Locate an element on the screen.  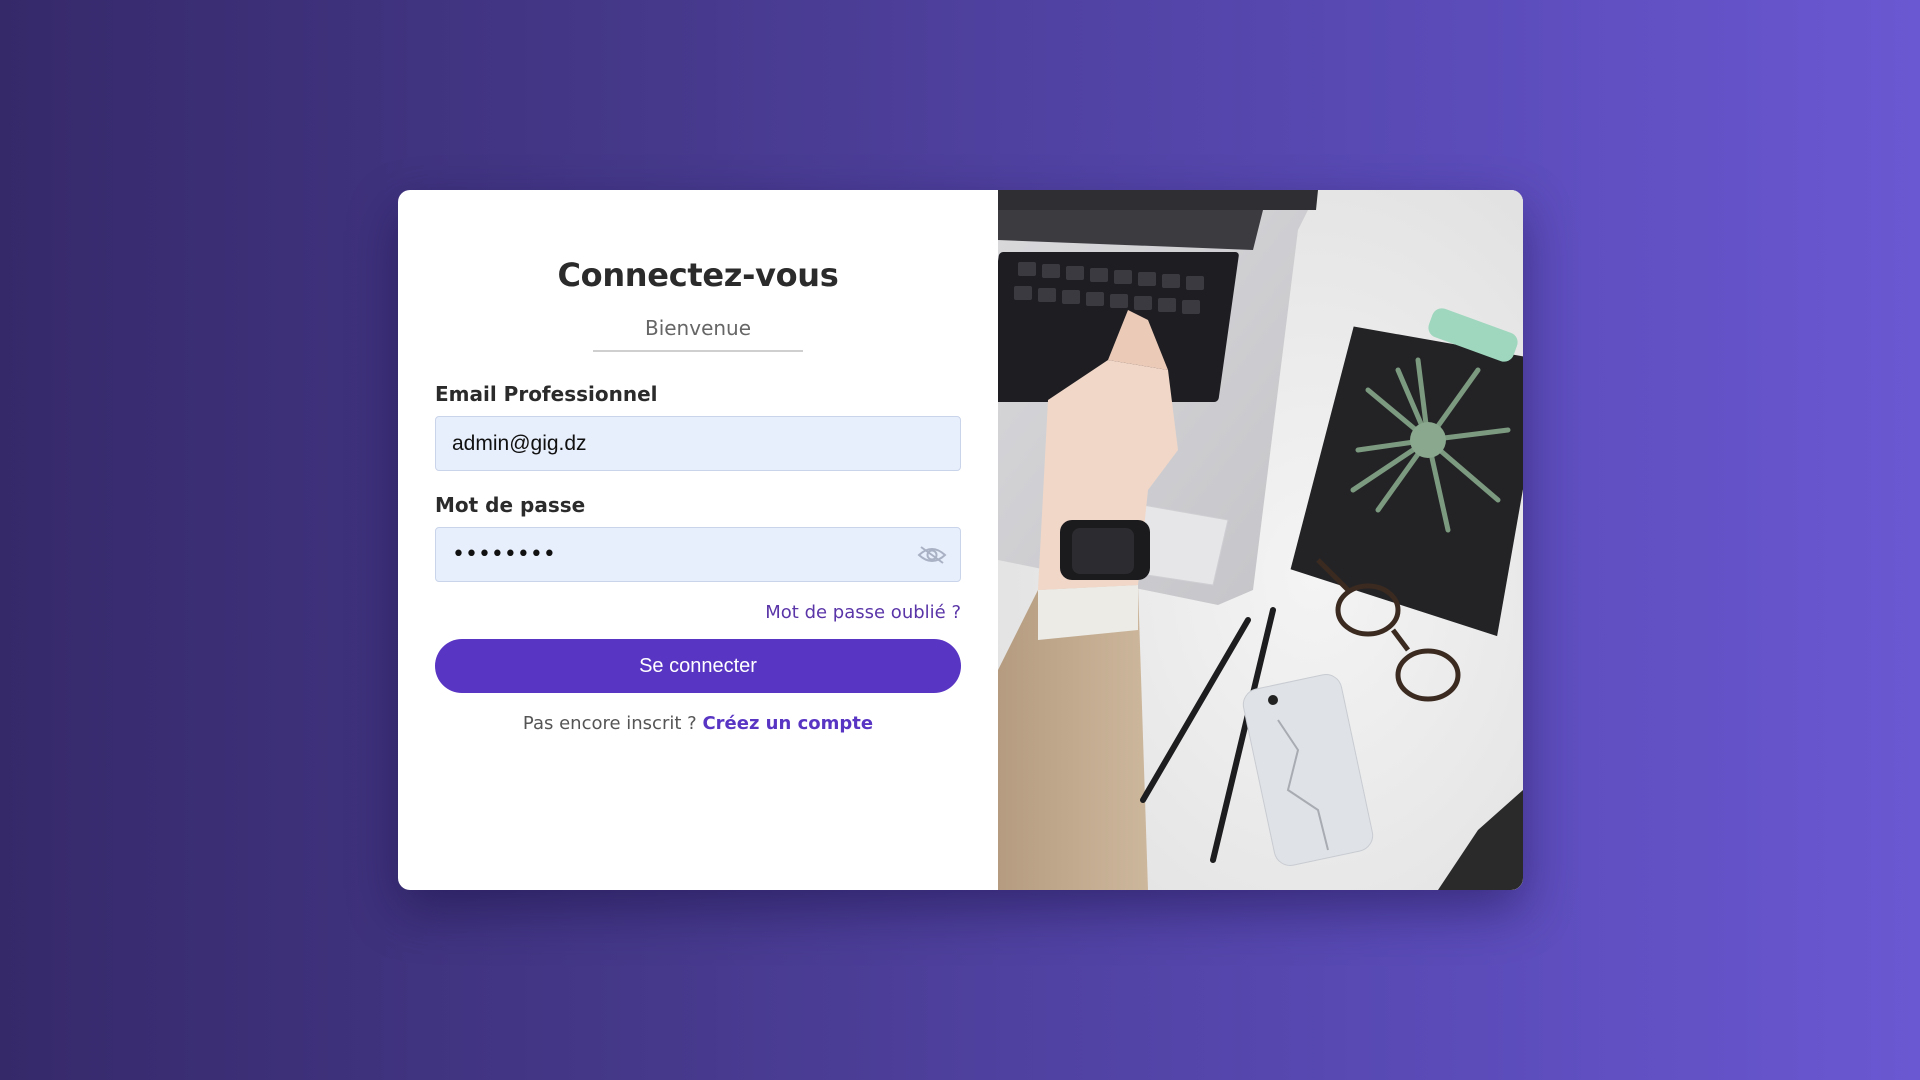
password-value: •••••••• is located at coordinates (504, 554).